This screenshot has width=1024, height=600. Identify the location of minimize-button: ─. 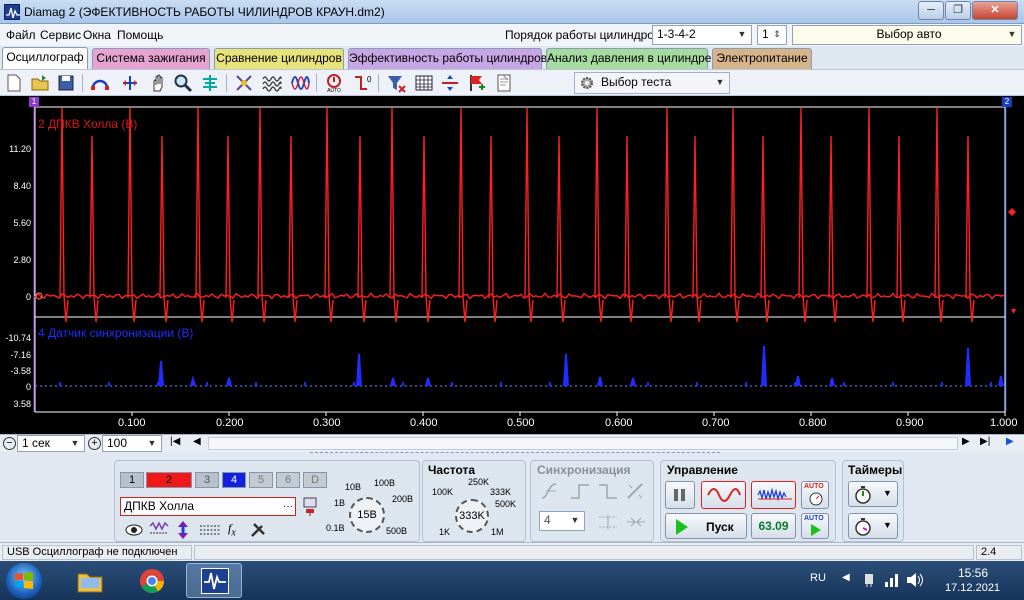
(931, 10).